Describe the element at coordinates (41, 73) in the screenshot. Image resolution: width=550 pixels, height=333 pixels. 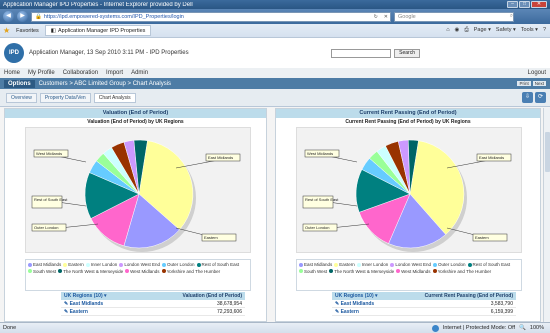
I see `menu-my-profile: My Profile` at that location.